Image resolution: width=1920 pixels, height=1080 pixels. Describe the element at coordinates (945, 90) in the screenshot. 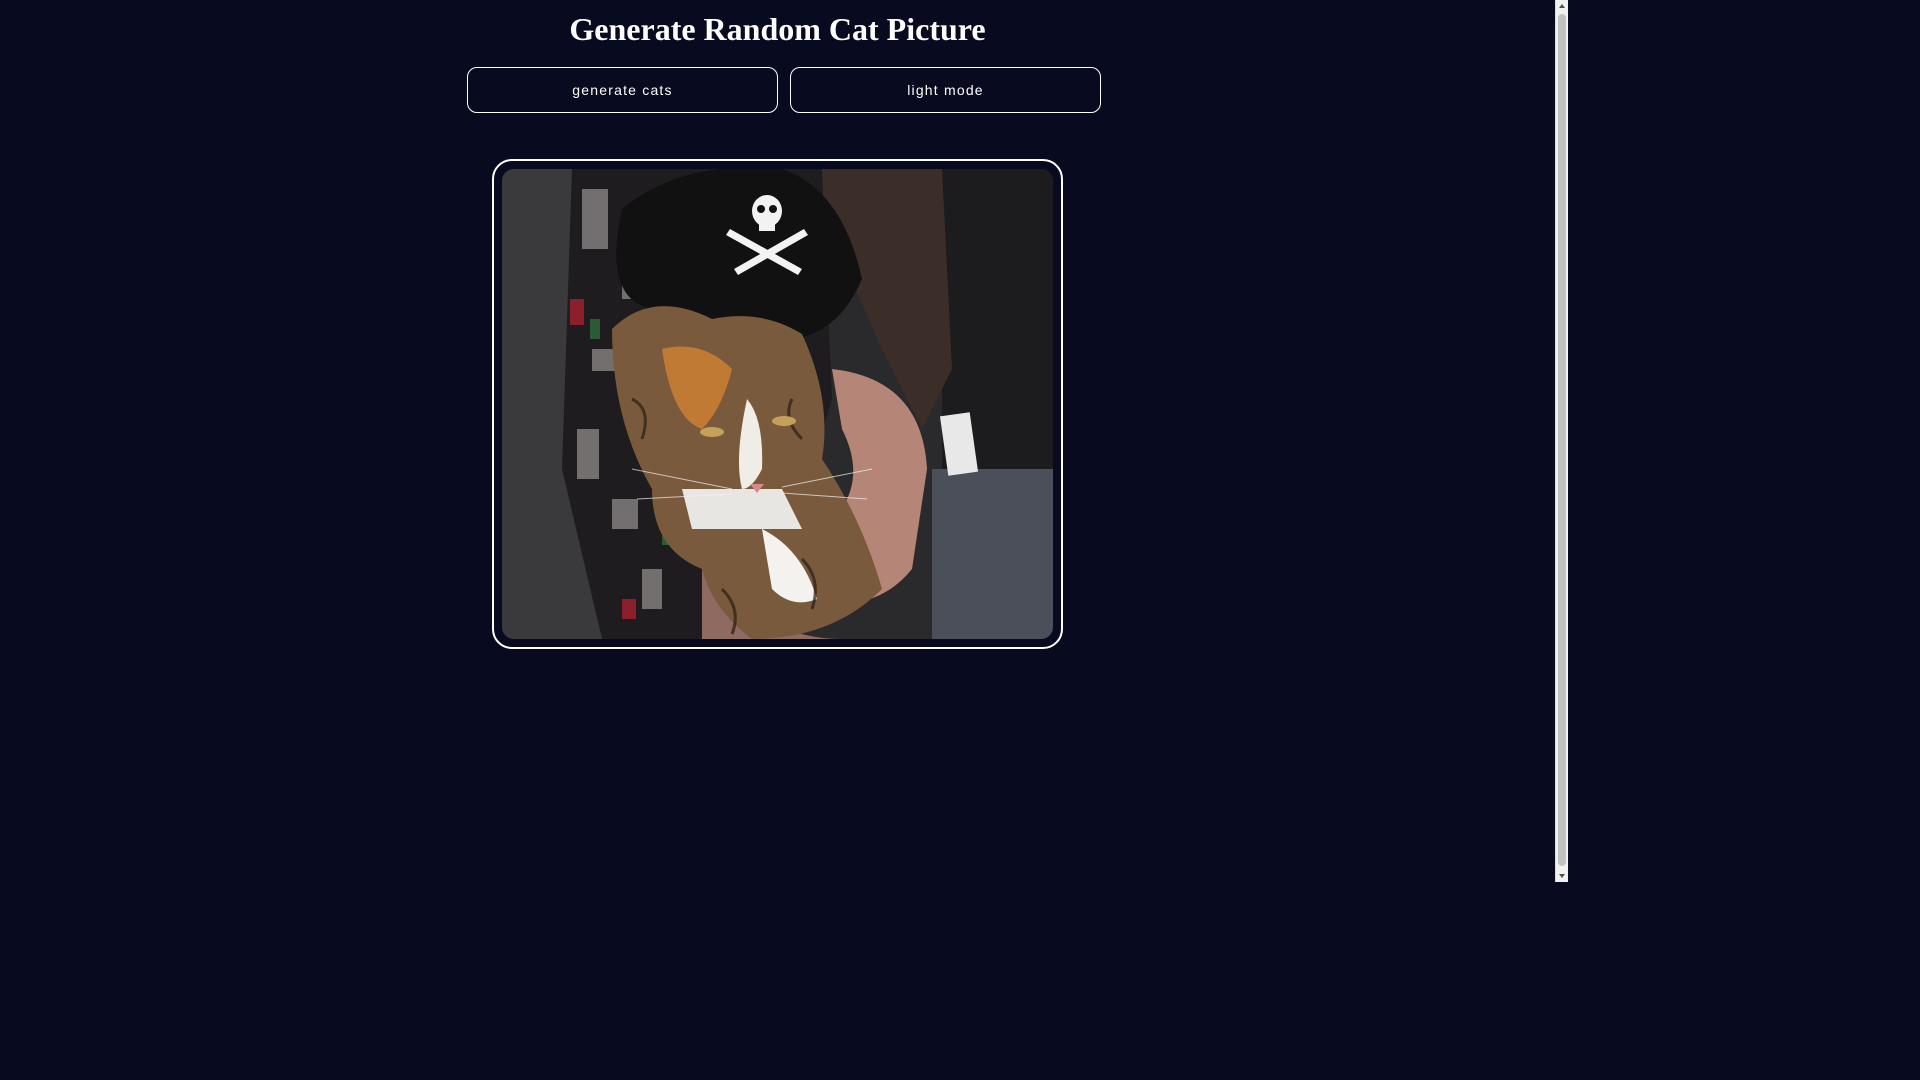

I see `light-mode-button: light mode` at that location.